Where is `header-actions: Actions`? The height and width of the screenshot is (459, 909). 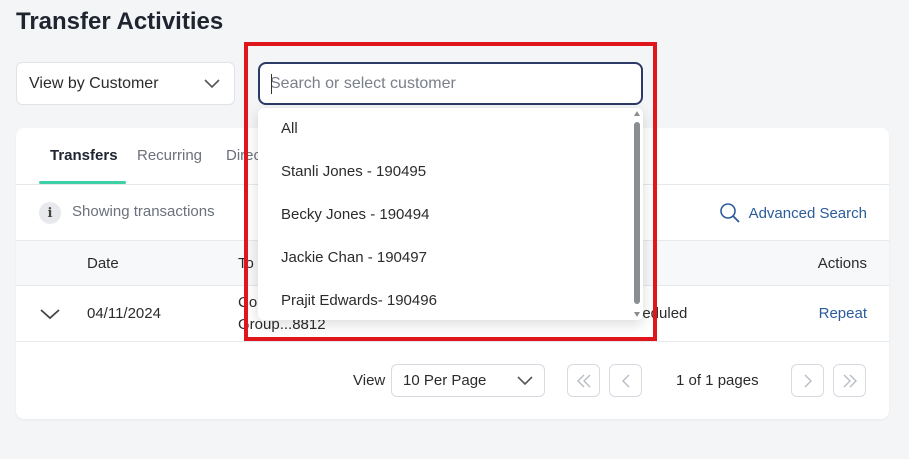
header-actions: Actions is located at coordinates (842, 263).